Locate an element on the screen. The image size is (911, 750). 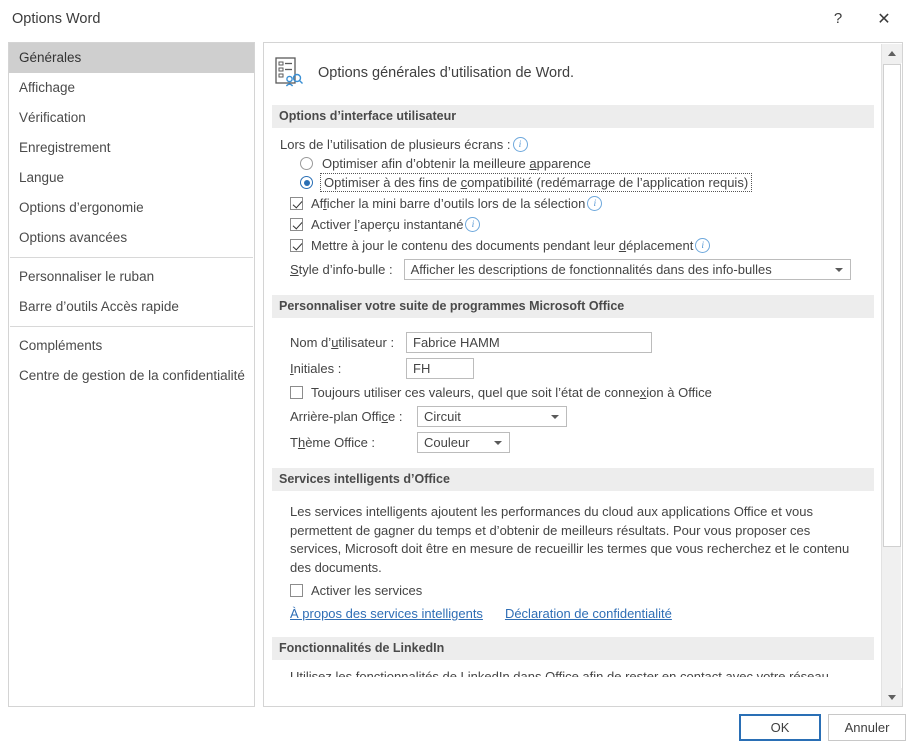
ok-button: OK is located at coordinates (780, 727).